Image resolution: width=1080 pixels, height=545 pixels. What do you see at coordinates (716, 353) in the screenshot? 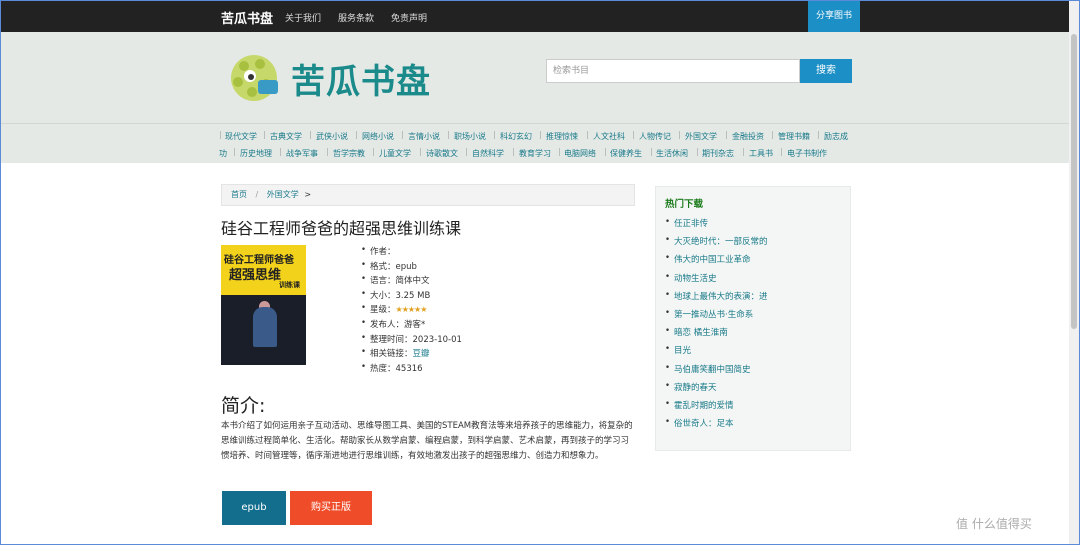
I see `hot-item: 目光` at bounding box center [716, 353].